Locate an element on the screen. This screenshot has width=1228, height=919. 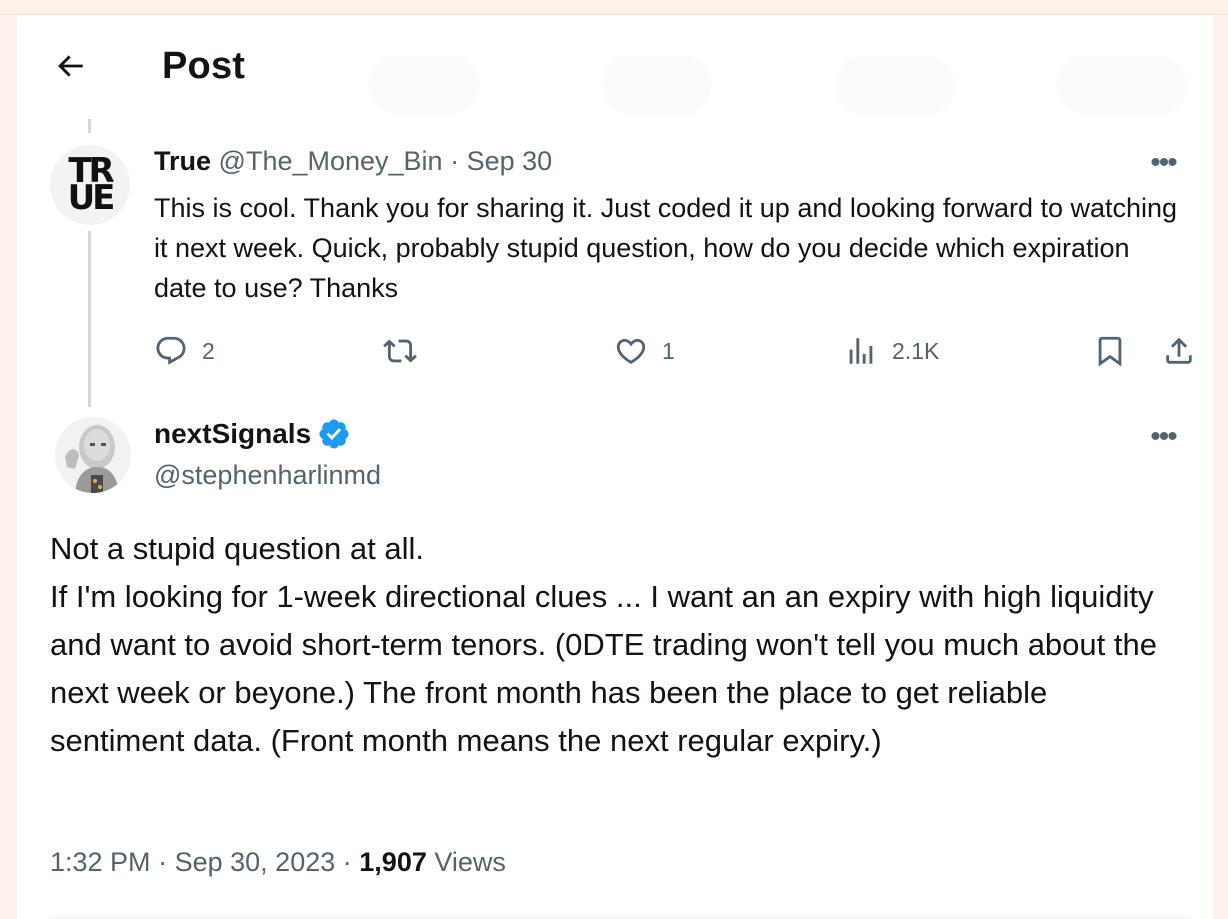
analytics-icon is located at coordinates (861, 351).